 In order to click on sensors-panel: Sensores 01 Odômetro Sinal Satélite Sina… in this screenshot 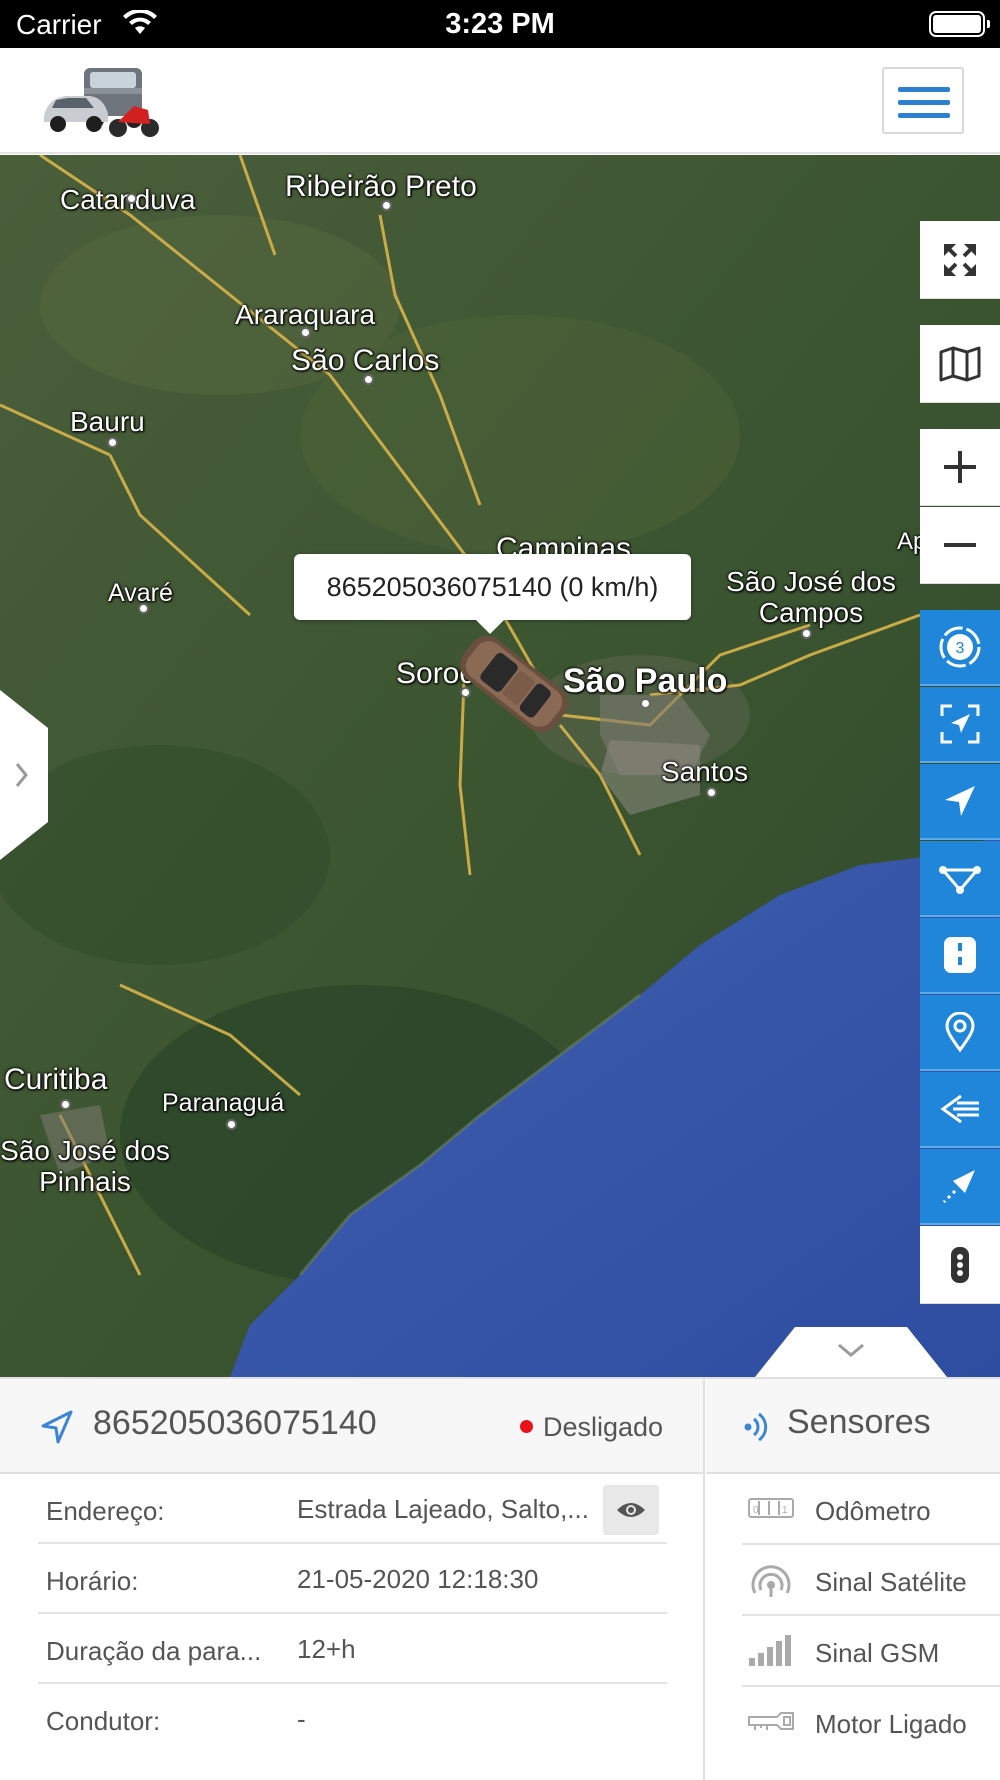, I will do `click(853, 1579)`.